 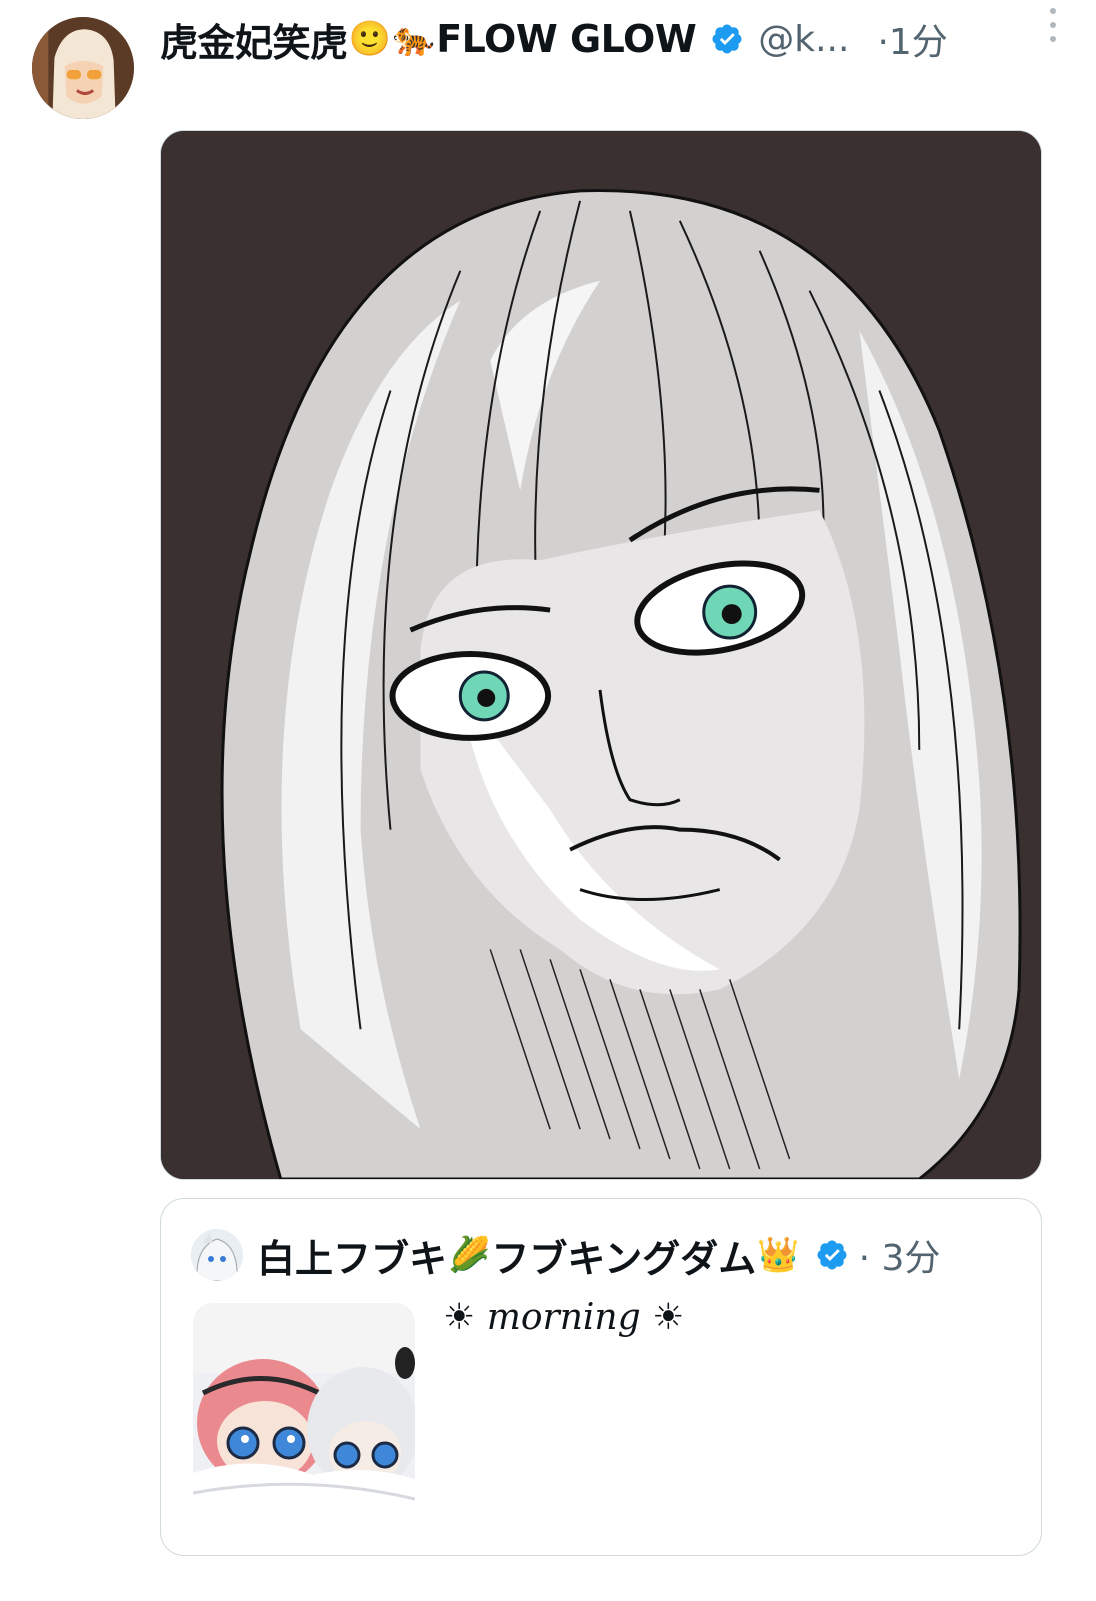 I want to click on corn-emoji: 🌽, so click(x=469, y=1255).